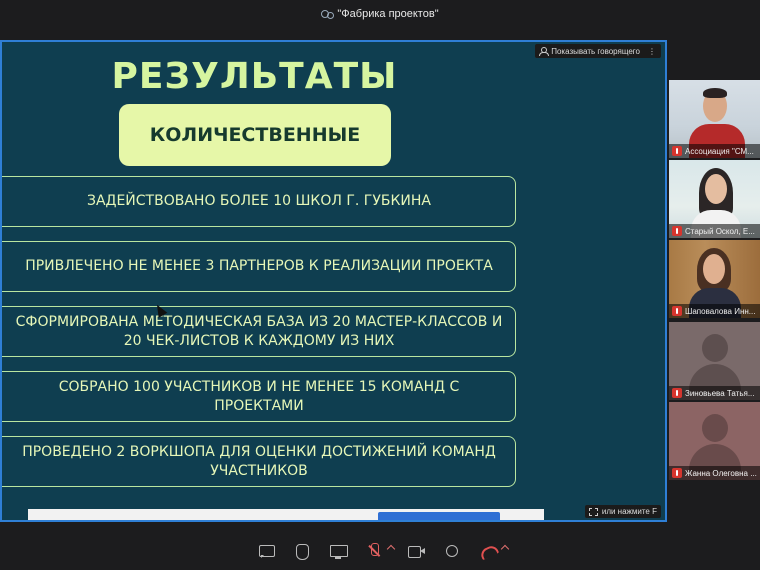 This screenshot has height=570, width=760. Describe the element at coordinates (254, 76) in the screenshot. I see `slide-title: РЕЗУЛЬТАТЫ` at that location.